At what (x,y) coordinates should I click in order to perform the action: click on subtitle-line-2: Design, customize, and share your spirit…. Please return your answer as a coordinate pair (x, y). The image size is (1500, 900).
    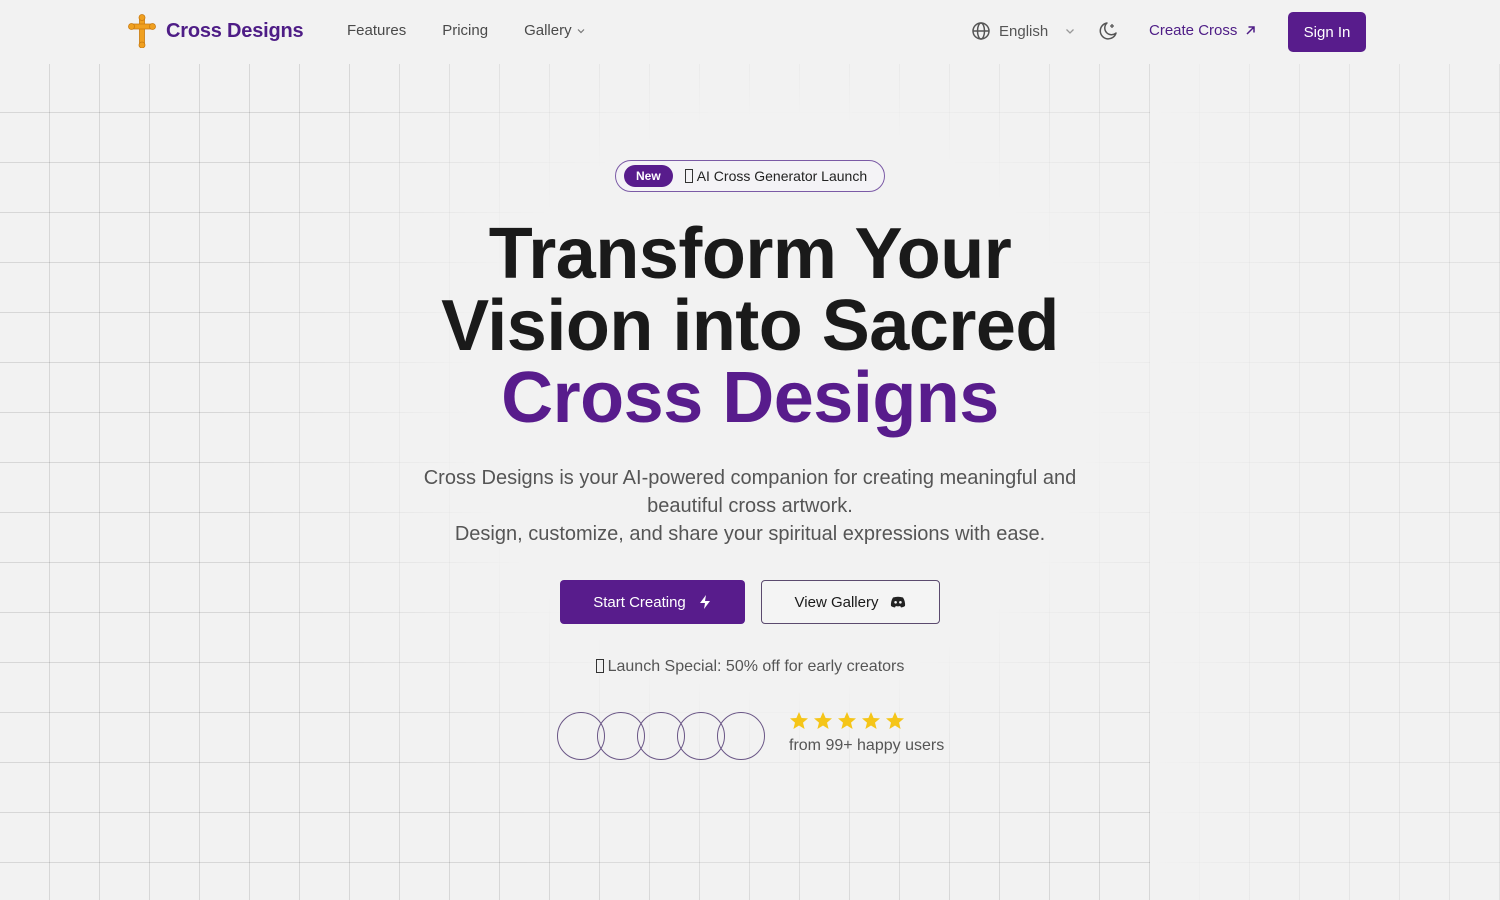
    Looking at the image, I should click on (750, 534).